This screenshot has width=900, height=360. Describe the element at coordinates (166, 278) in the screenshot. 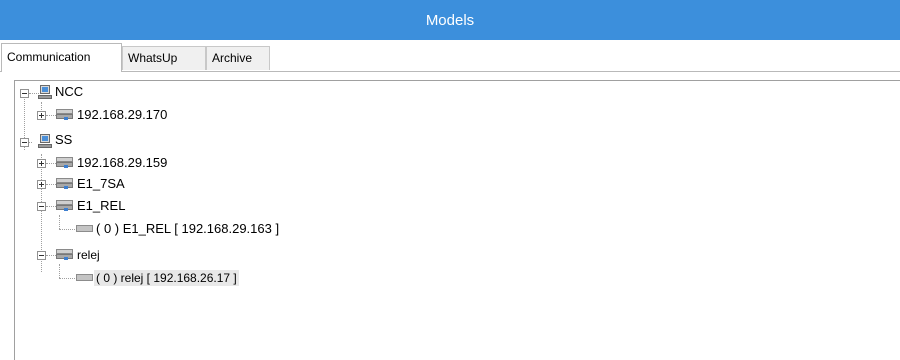

I see `tree-node-label: ( 0 ) relej [ 192.168.26.17 ]` at that location.